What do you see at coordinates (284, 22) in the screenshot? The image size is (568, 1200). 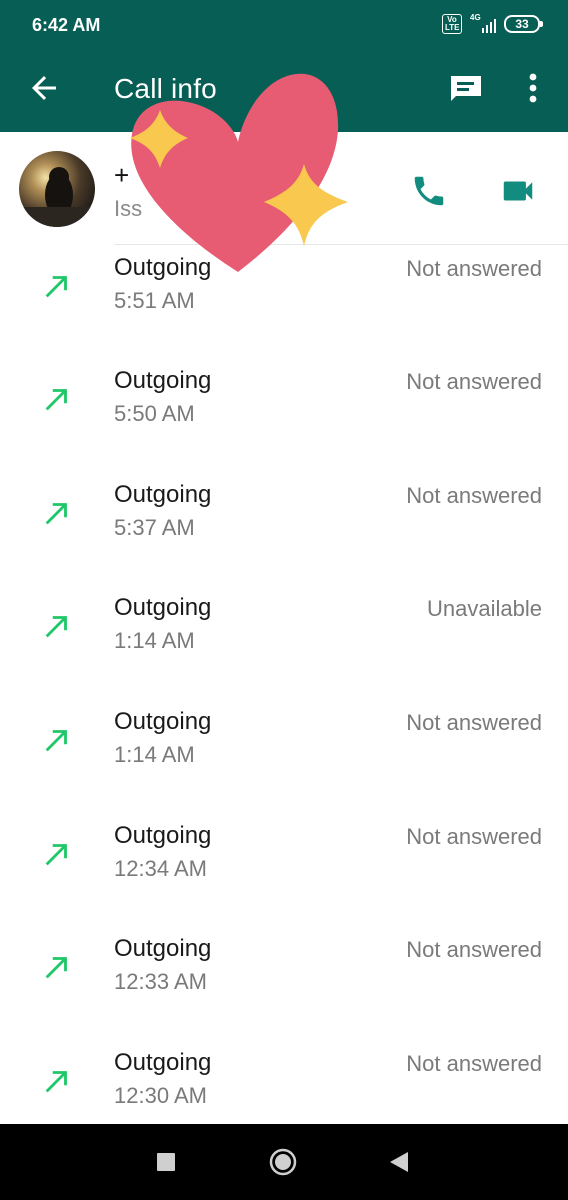 I see `status-bar: 6:42 AM Vo LTE 4G 33` at bounding box center [284, 22].